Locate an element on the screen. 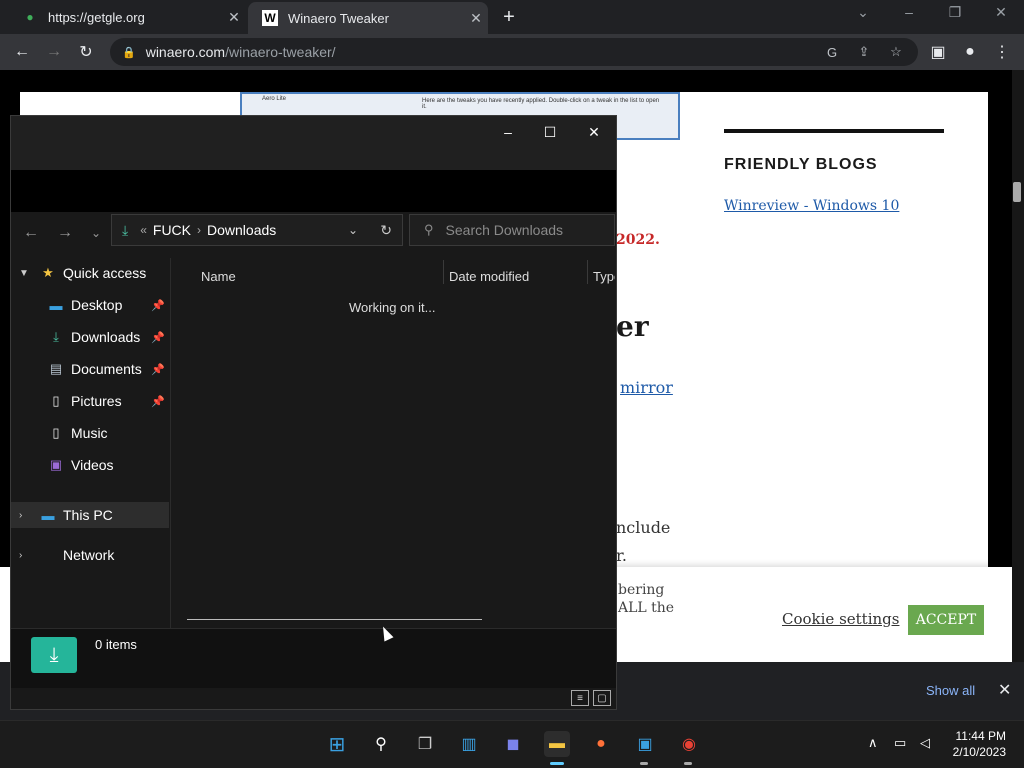 The width and height of the screenshot is (1024, 768). breadcrumb-folder: Downloads is located at coordinates (241, 230).